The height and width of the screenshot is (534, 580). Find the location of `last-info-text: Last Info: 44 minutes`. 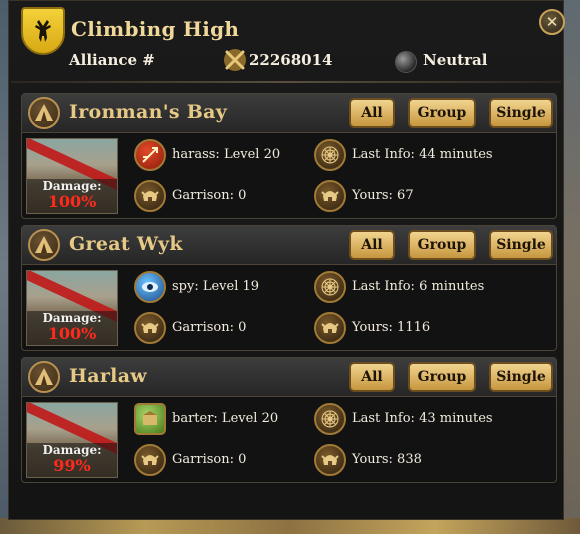

last-info-text: Last Info: 44 minutes is located at coordinates (422, 154).